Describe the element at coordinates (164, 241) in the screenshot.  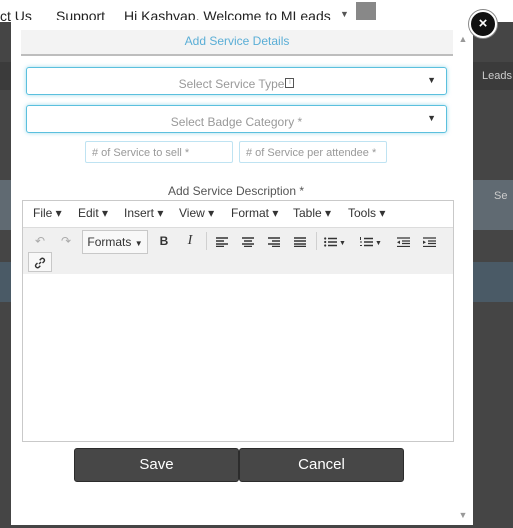
I see `bold-button: B` at that location.